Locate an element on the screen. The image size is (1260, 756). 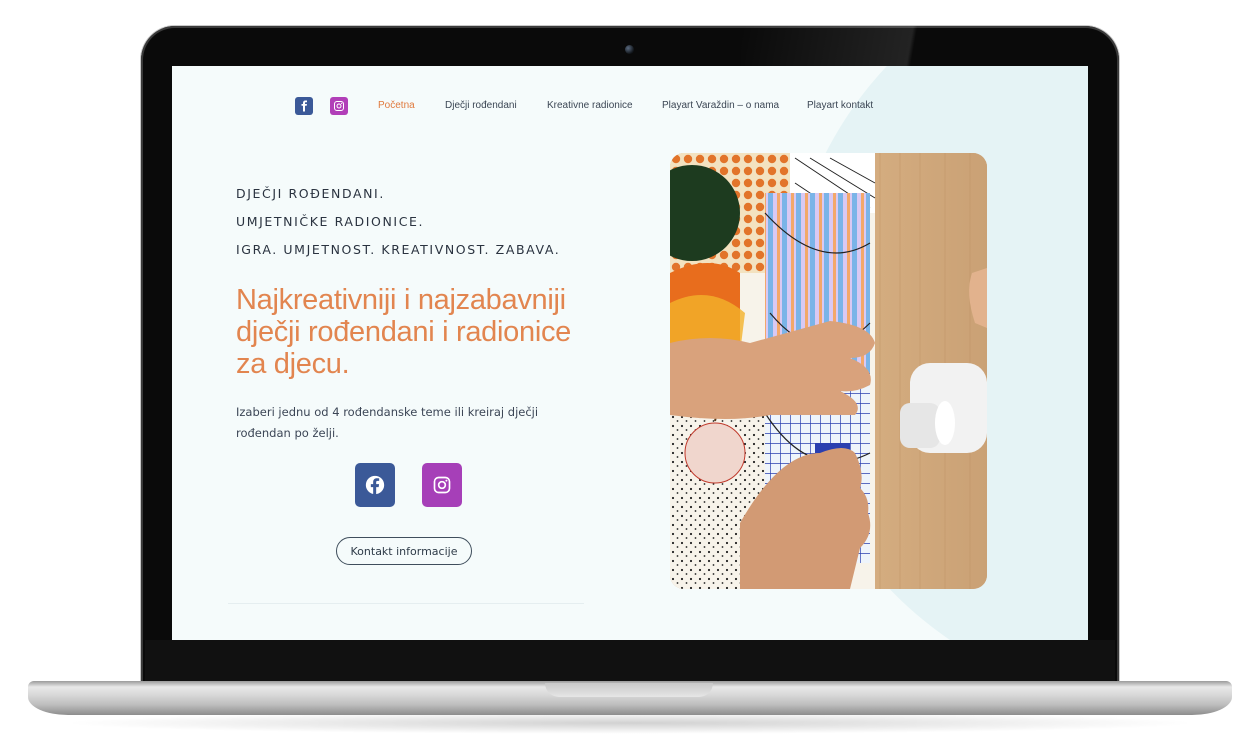
tagline-radionice: UMJETNIČKE RADIONICE. is located at coordinates (330, 221).